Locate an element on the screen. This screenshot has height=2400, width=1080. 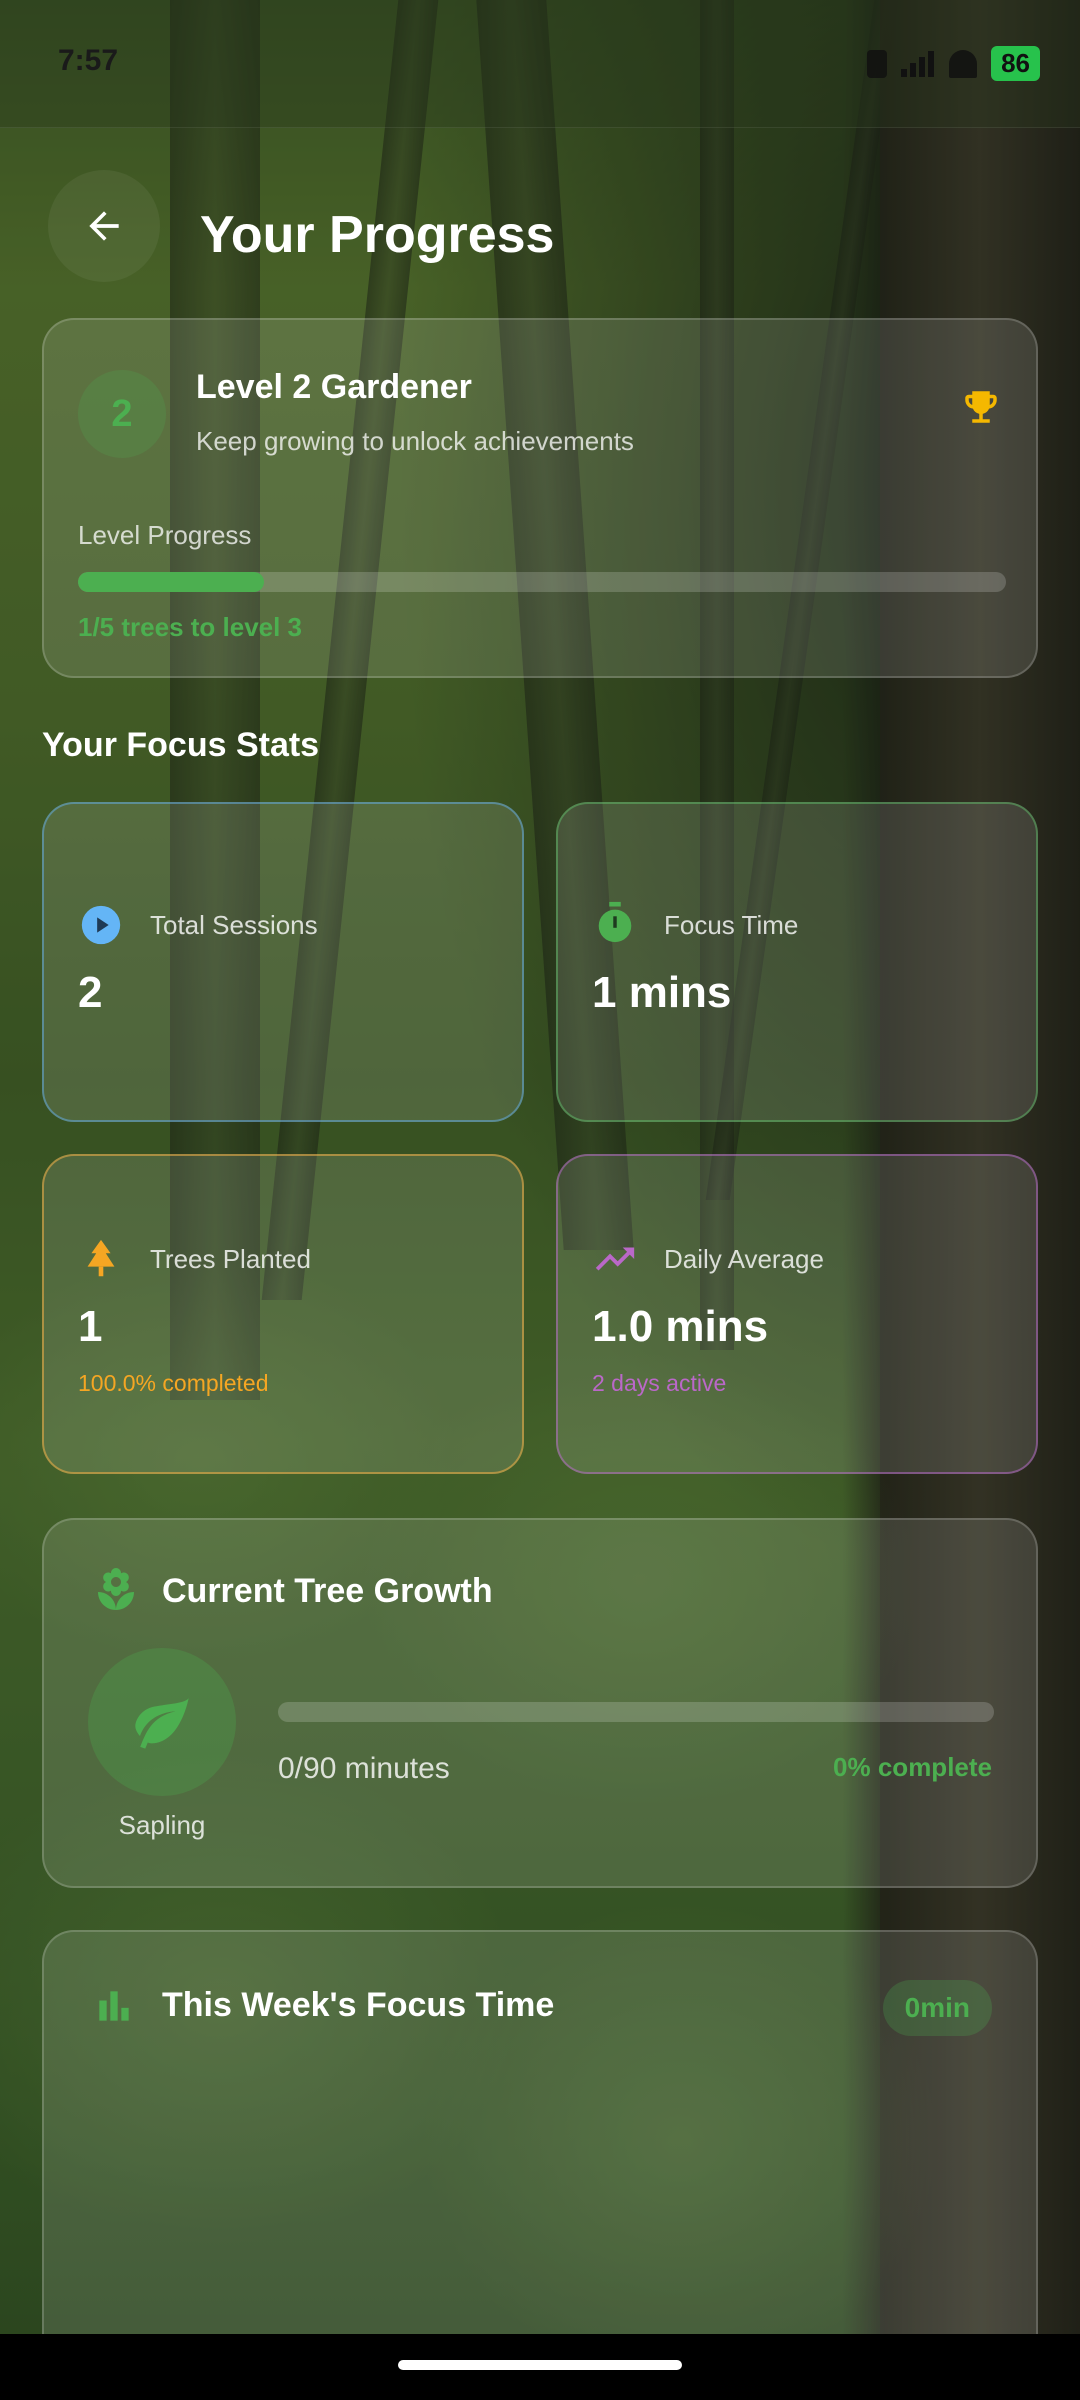
tree-stage-label: Sapling is located at coordinates (162, 1825).